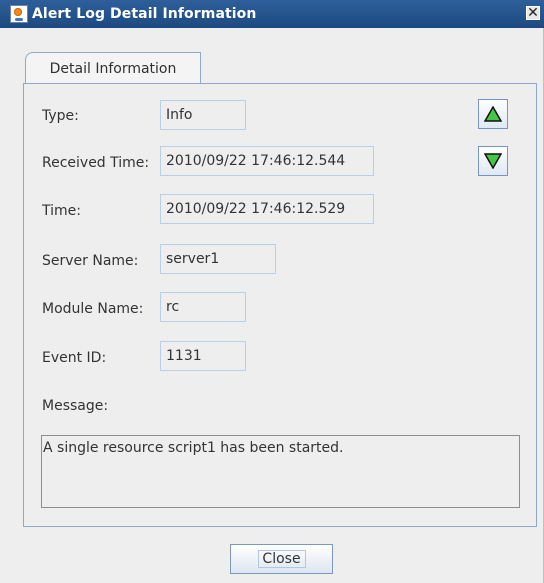 The width and height of the screenshot is (544, 583). I want to click on close-button: Close, so click(281, 559).